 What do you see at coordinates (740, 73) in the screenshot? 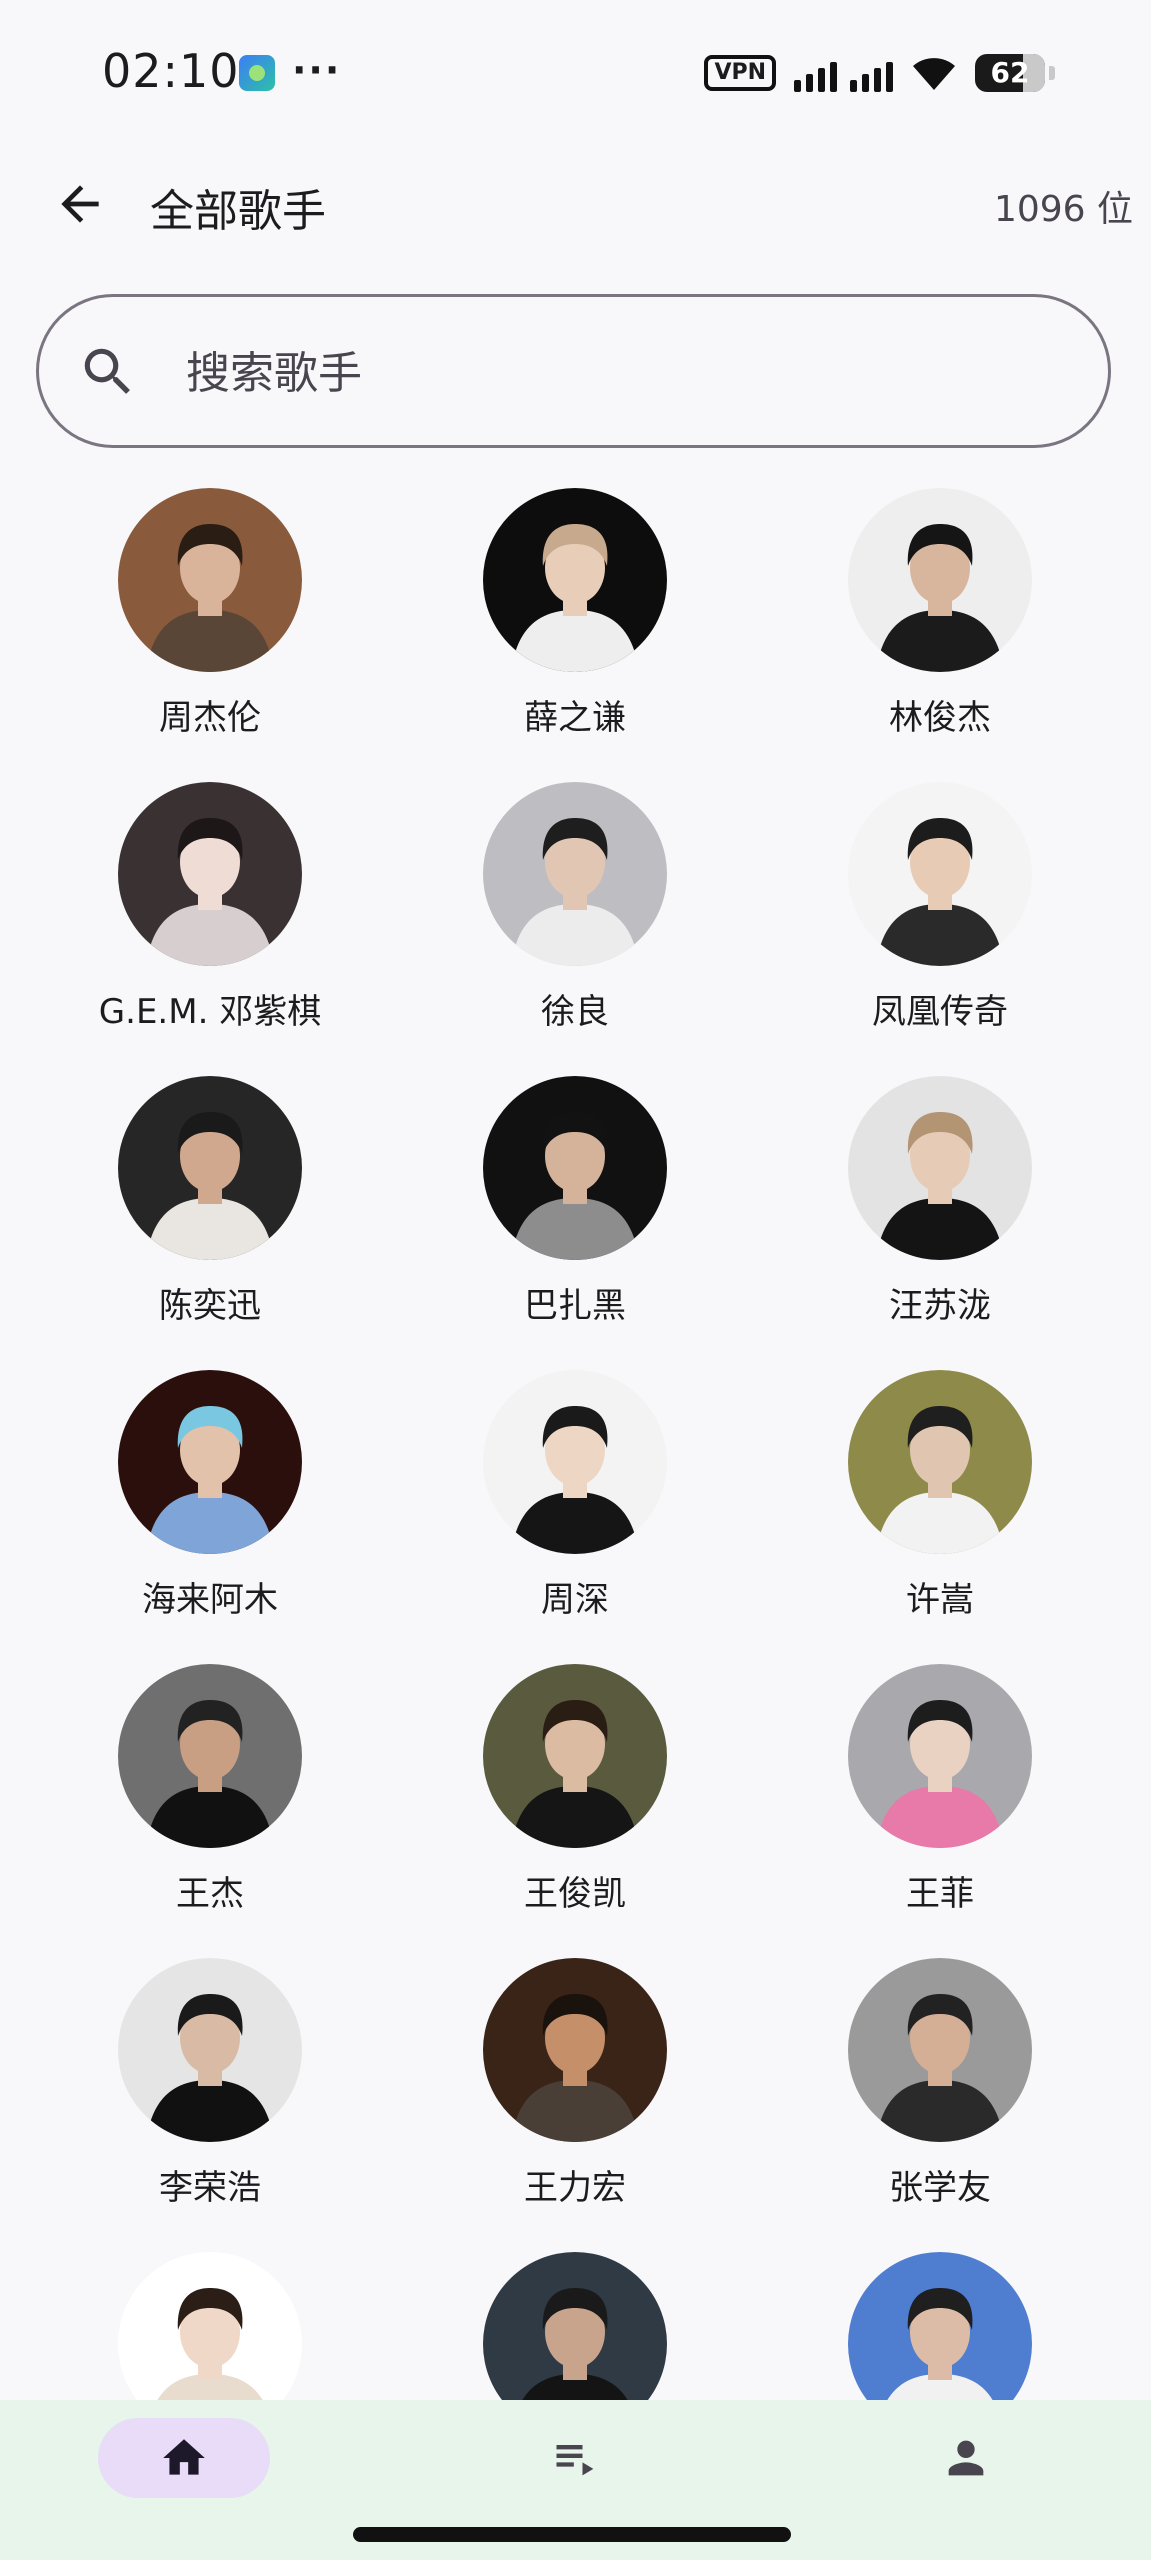
I see `vpn-icon: VPN` at bounding box center [740, 73].